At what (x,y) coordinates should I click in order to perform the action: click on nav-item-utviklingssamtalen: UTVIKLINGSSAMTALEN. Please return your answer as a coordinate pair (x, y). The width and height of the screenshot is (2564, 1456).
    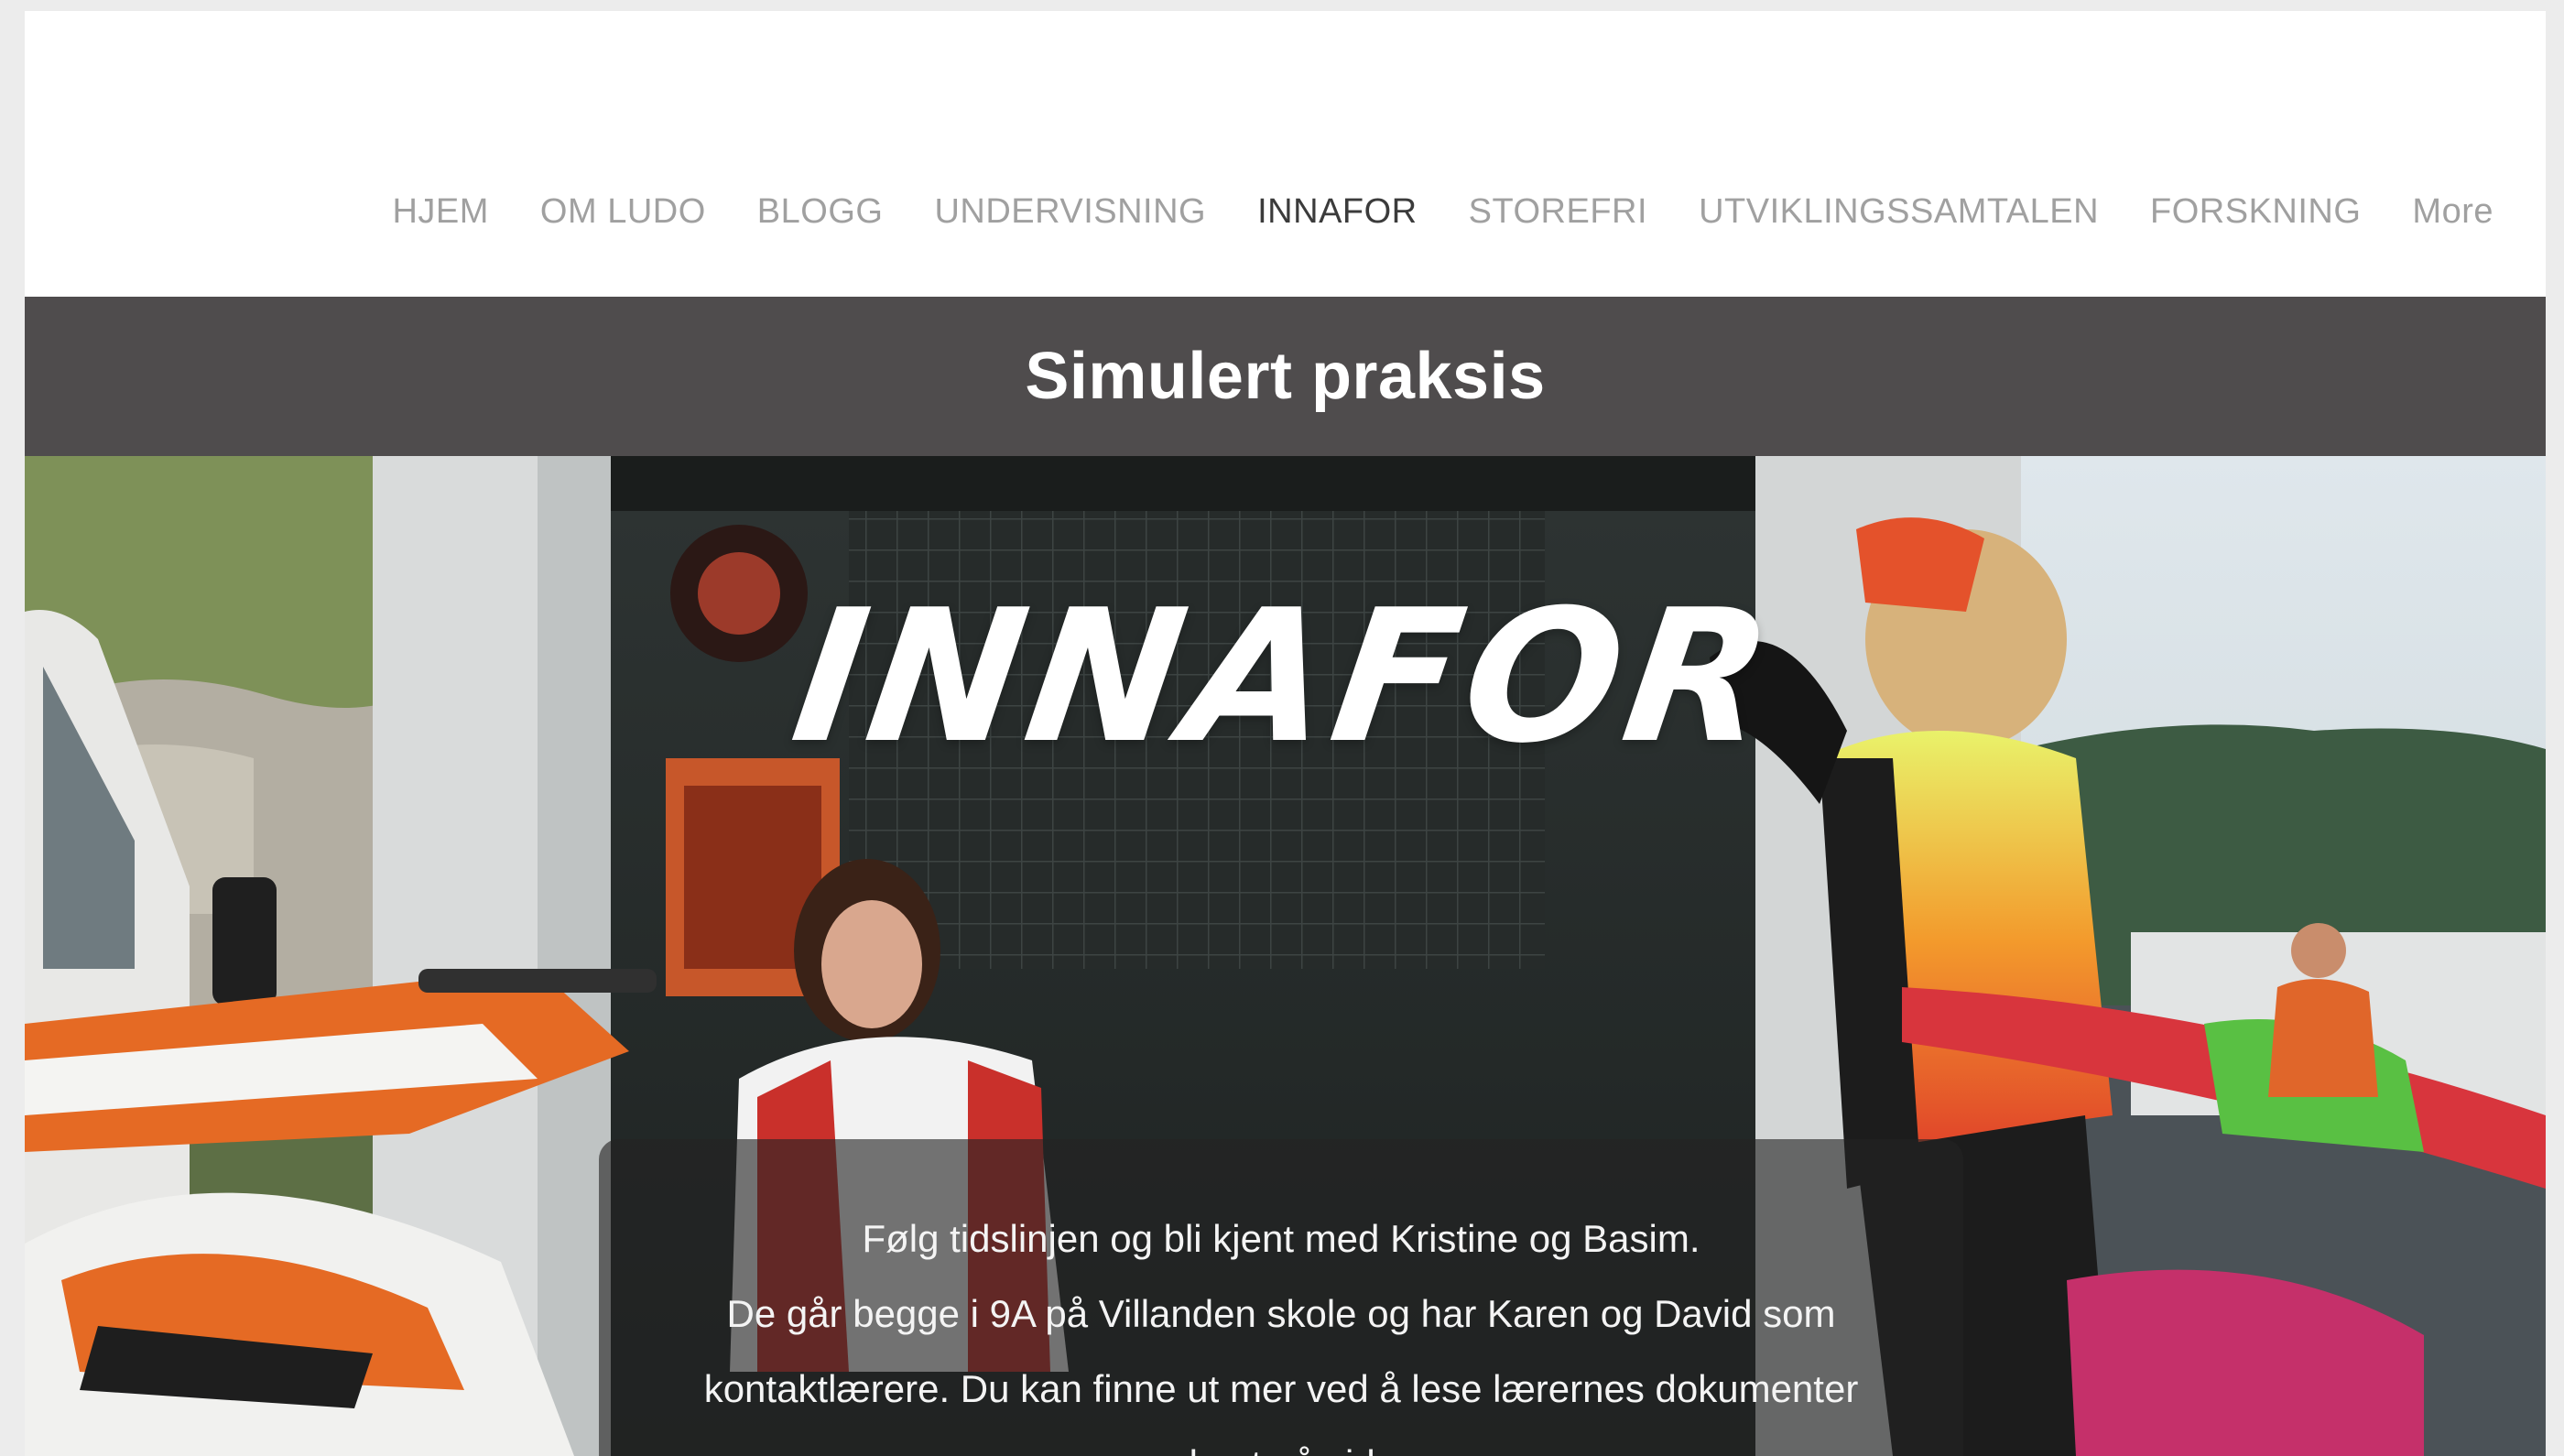
    Looking at the image, I should click on (1899, 211).